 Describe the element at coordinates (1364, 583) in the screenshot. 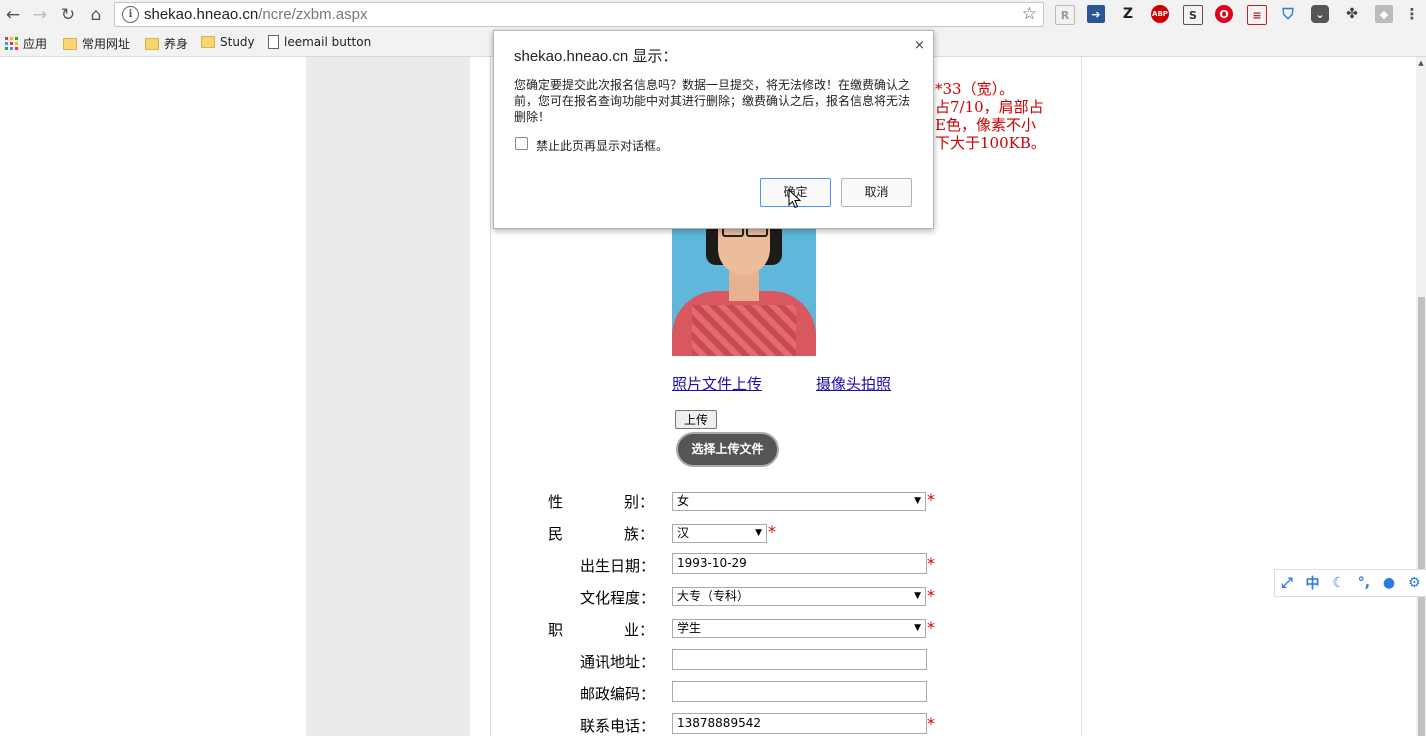

I see `punctuation-icon: °,` at that location.